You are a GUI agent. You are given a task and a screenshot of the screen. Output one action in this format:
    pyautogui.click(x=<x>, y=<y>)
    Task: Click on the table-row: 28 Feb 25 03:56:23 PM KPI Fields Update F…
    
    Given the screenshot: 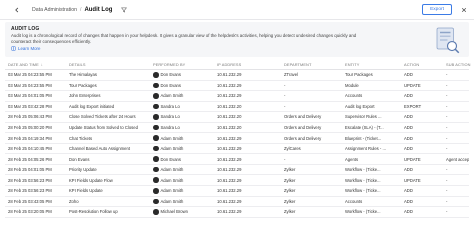 What is the action you would take?
    pyautogui.click(x=237, y=181)
    